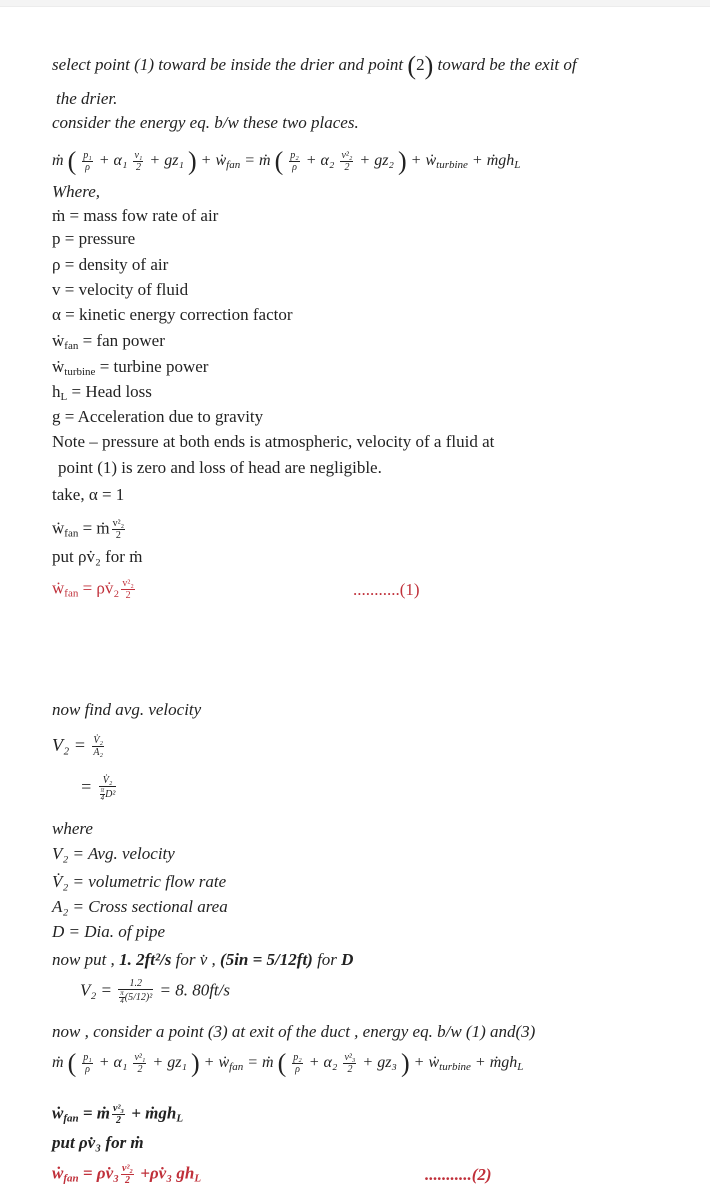 This screenshot has width=710, height=1200. I want to click on fraction: v²₃ 2, so click(118, 1114).